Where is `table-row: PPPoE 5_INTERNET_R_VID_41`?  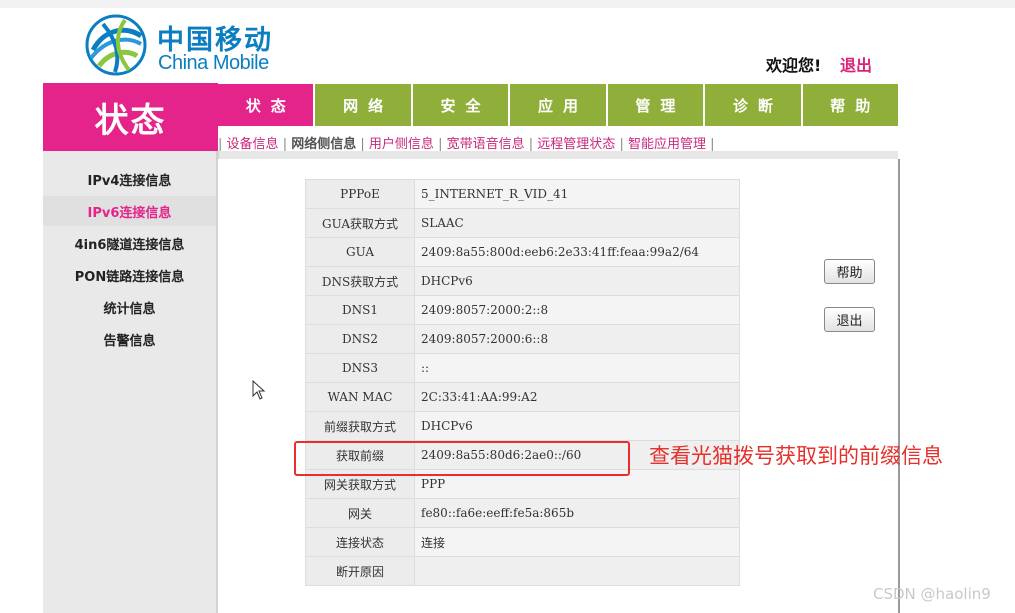
table-row: PPPoE 5_INTERNET_R_VID_41 is located at coordinates (522, 194).